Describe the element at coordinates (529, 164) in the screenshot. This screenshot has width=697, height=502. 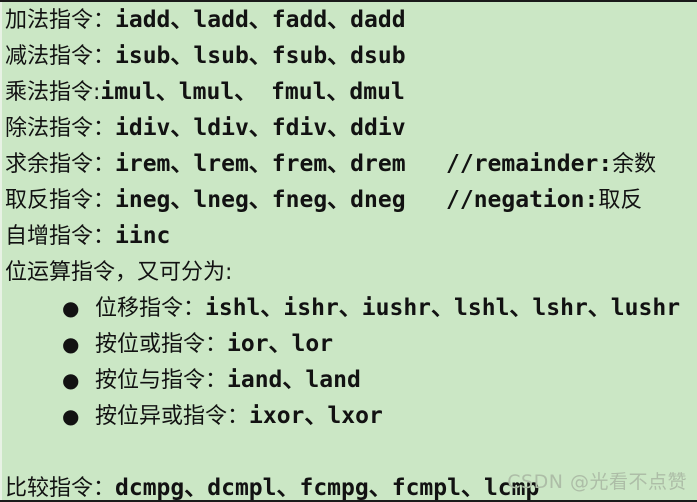
I see `comment-remainder-code: //remainder:` at that location.